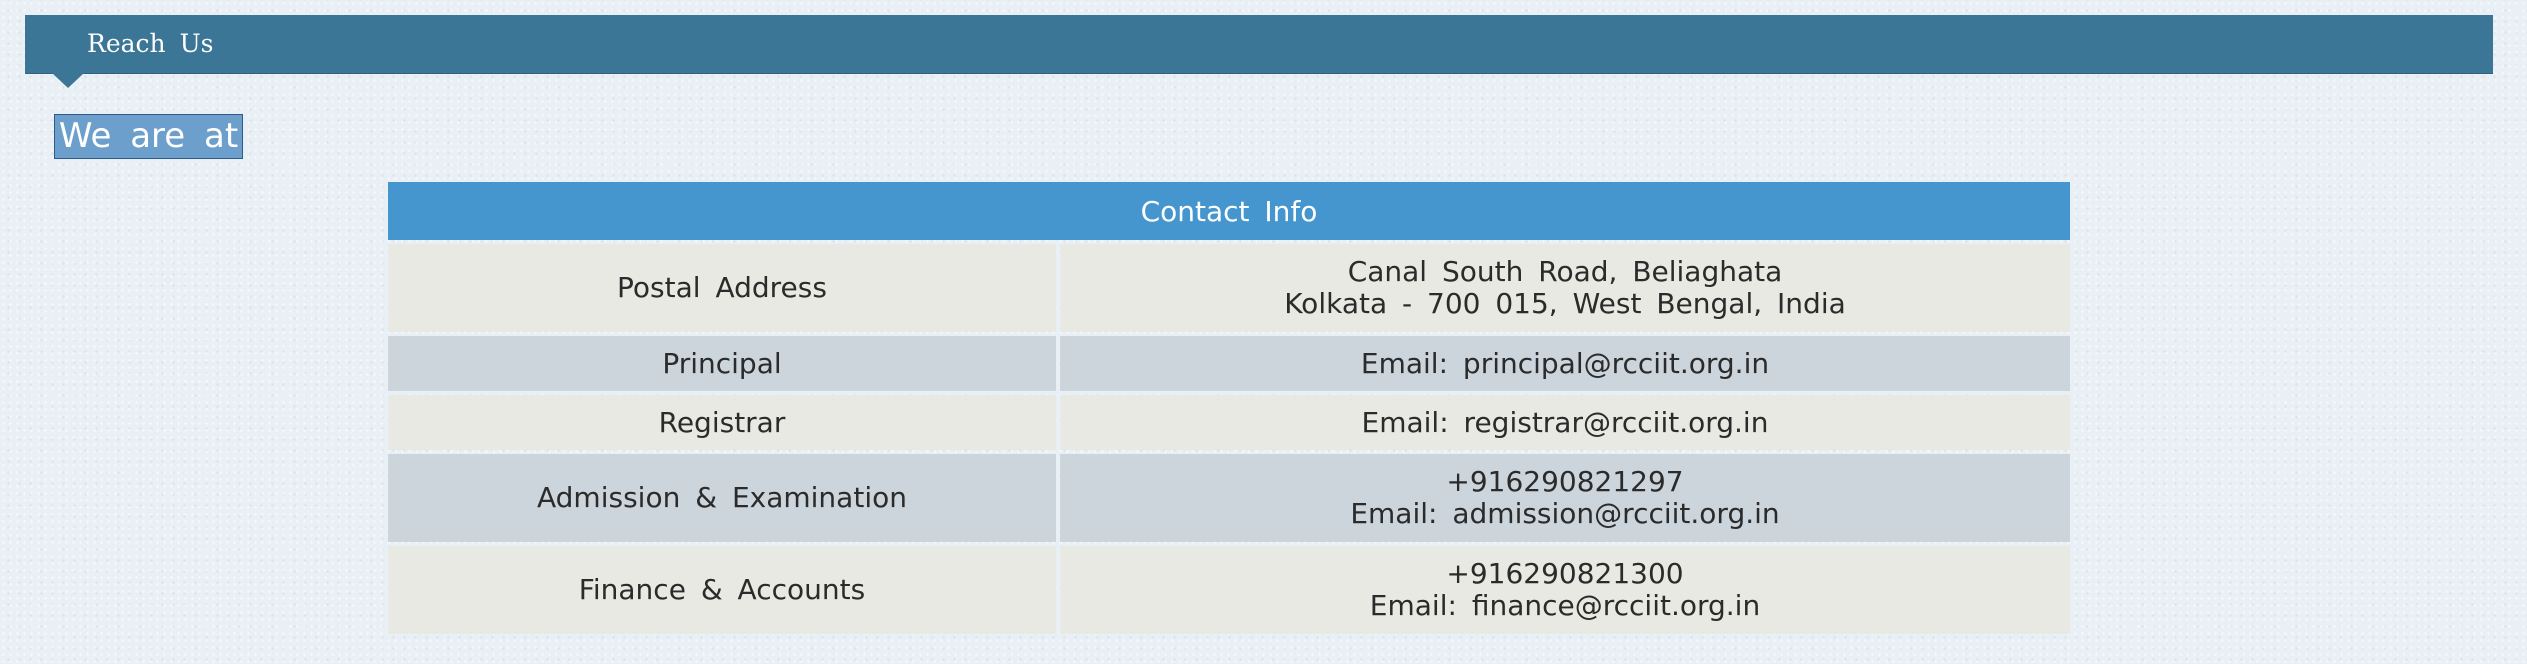  Describe the element at coordinates (722, 498) in the screenshot. I see `admission-label: Admission & Examination` at that location.